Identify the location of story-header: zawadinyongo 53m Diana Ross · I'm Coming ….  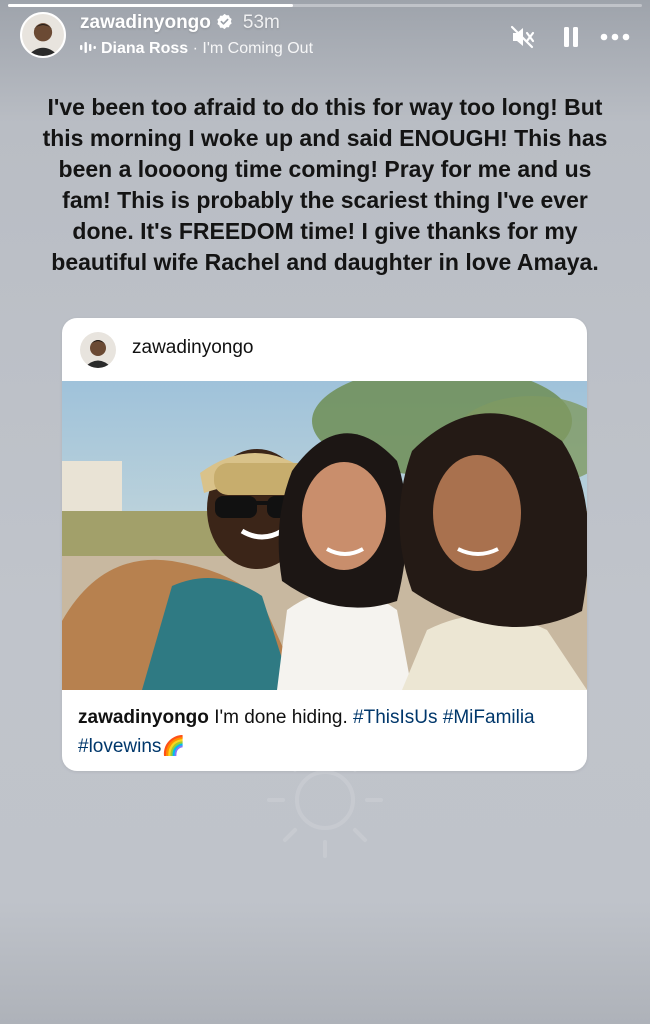
(325, 37).